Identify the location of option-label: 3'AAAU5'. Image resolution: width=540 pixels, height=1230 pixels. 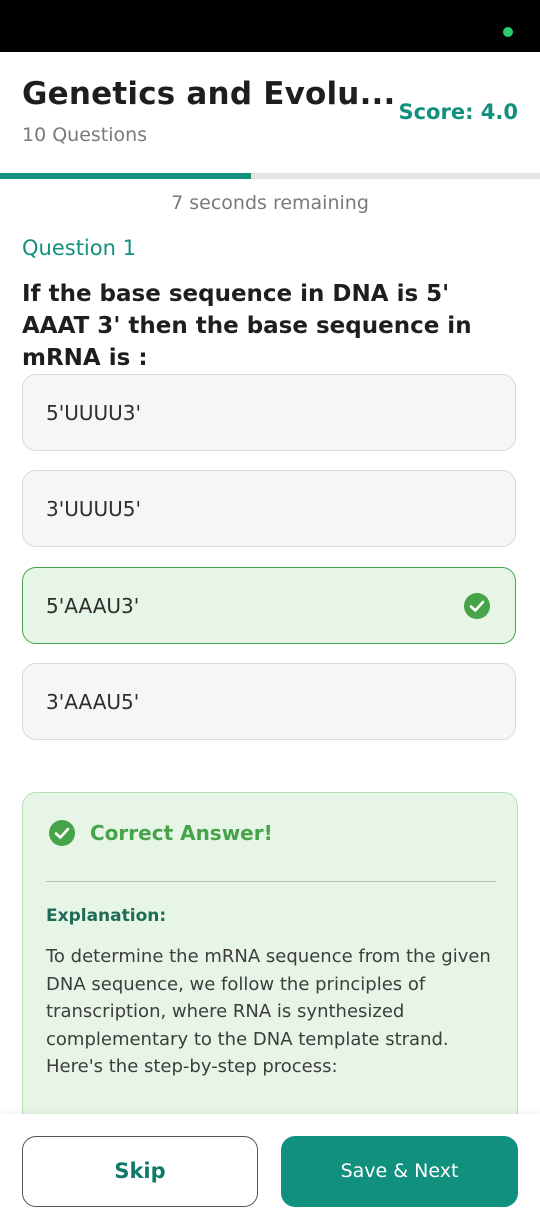
(93, 702).